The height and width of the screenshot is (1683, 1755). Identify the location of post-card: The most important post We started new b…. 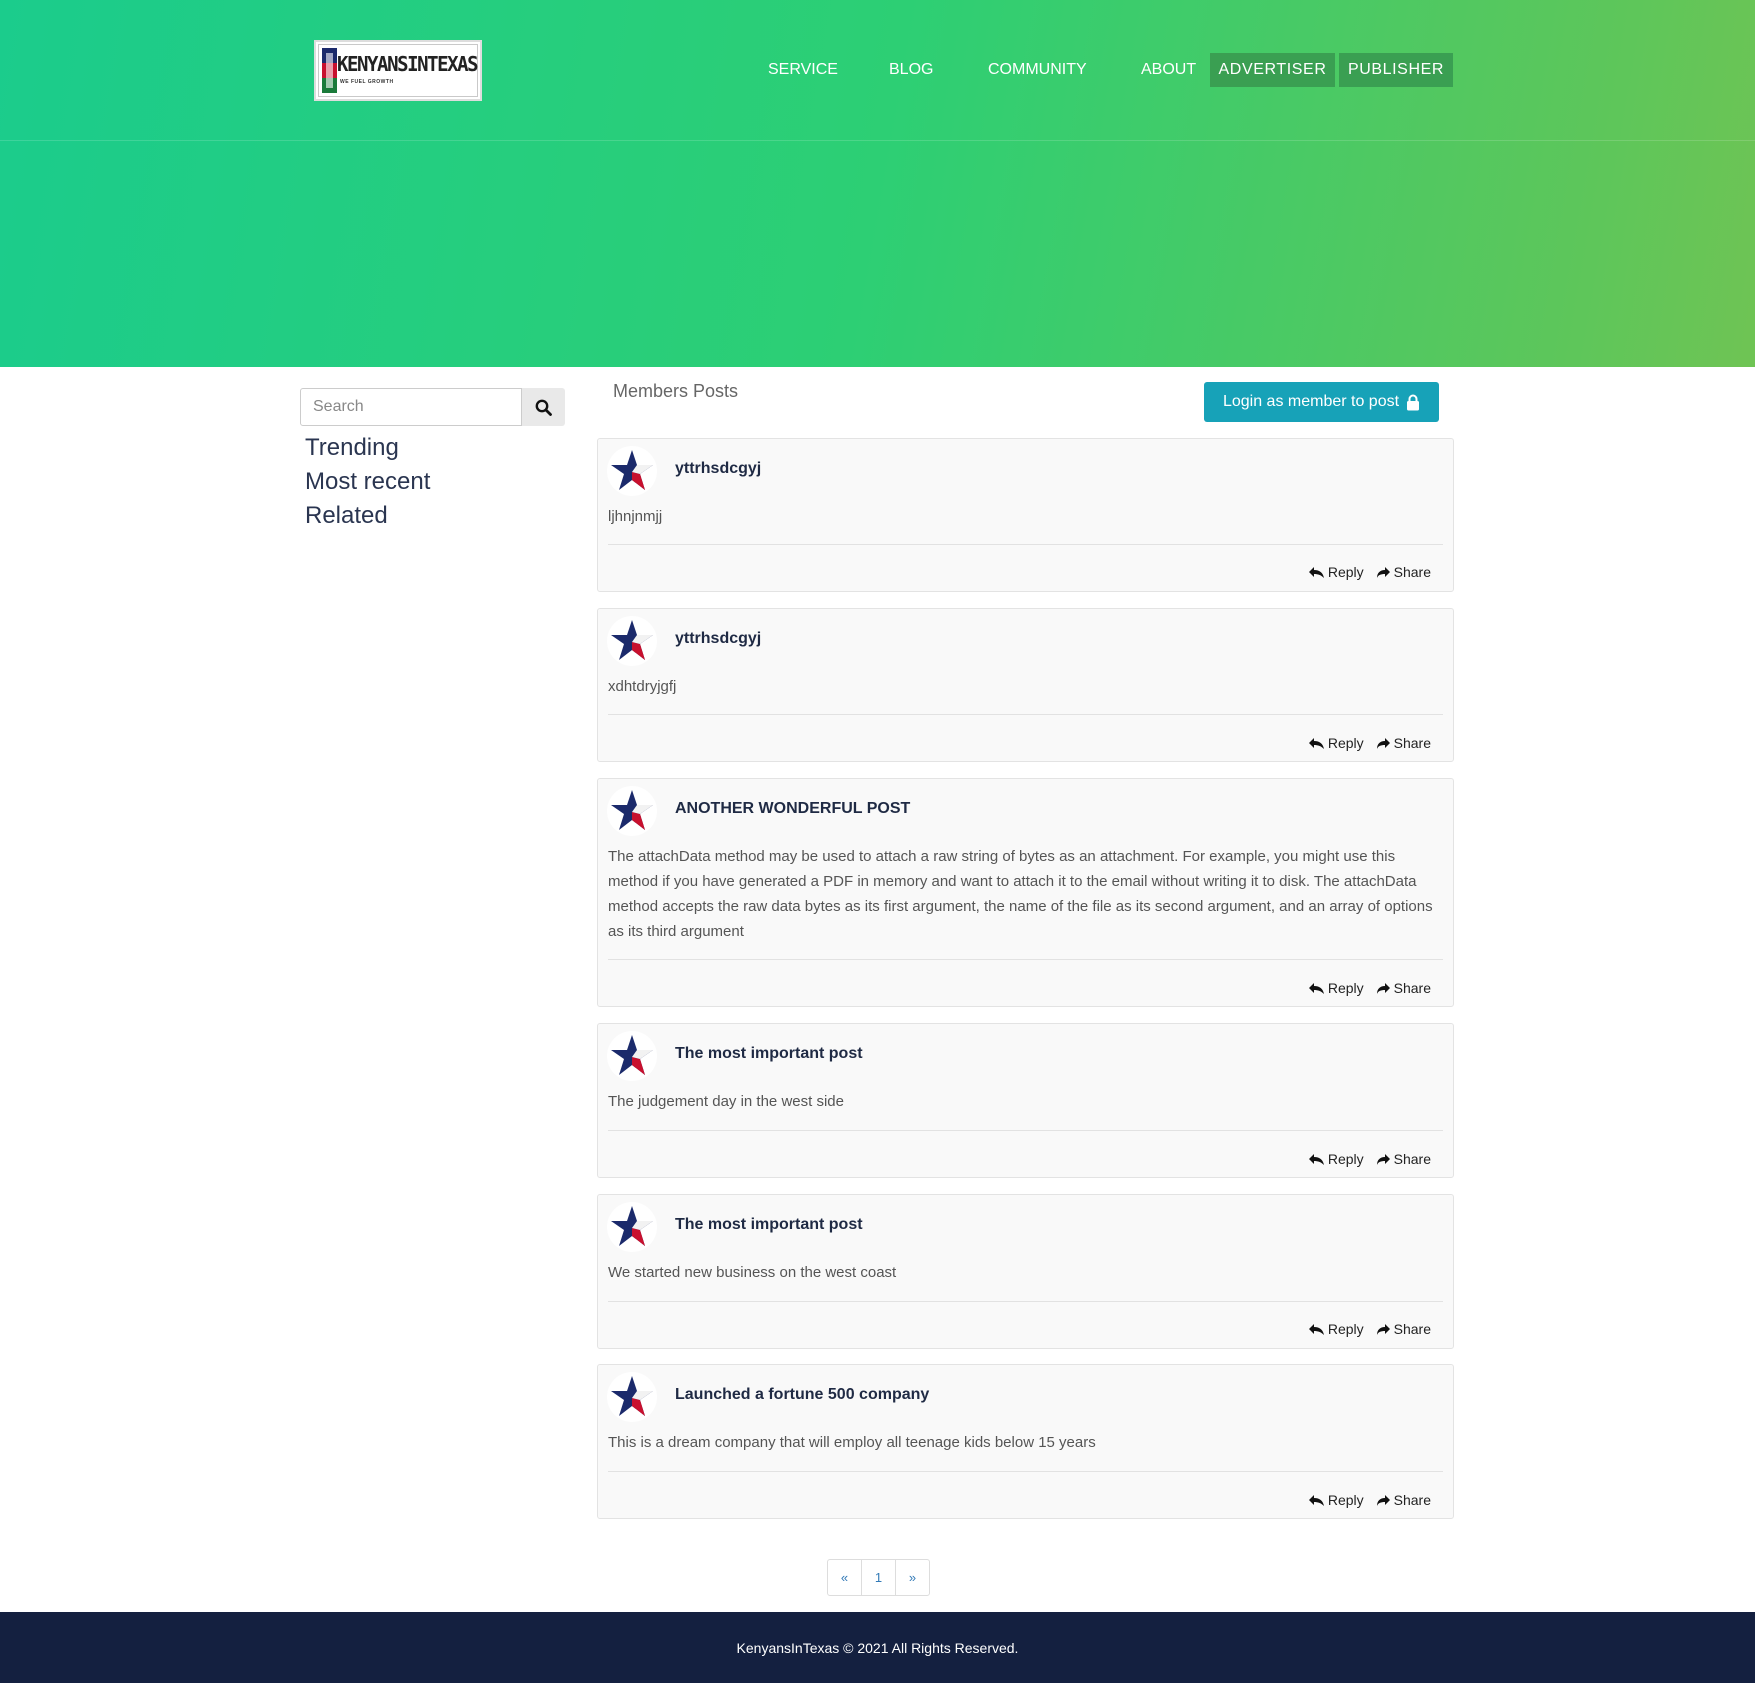
(1025, 1271).